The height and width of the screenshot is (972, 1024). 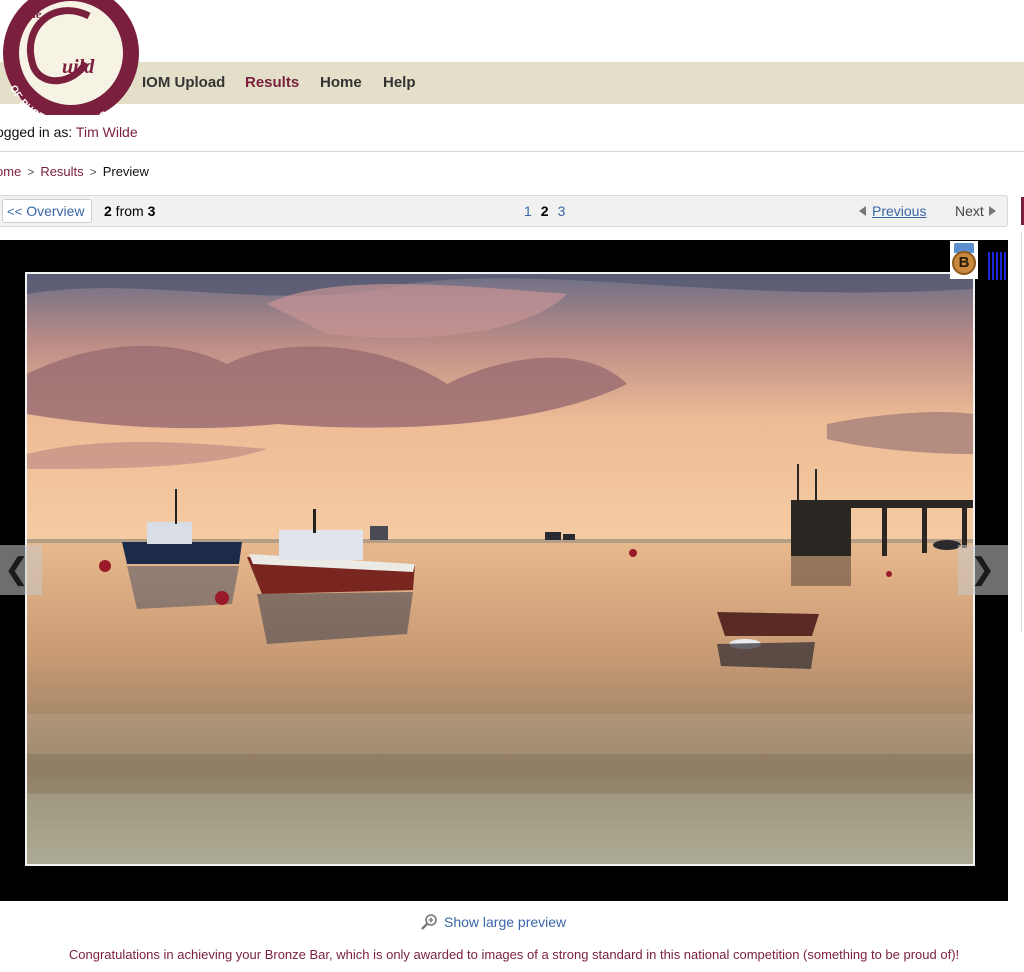 I want to click on next-link: Next, so click(x=975, y=211).